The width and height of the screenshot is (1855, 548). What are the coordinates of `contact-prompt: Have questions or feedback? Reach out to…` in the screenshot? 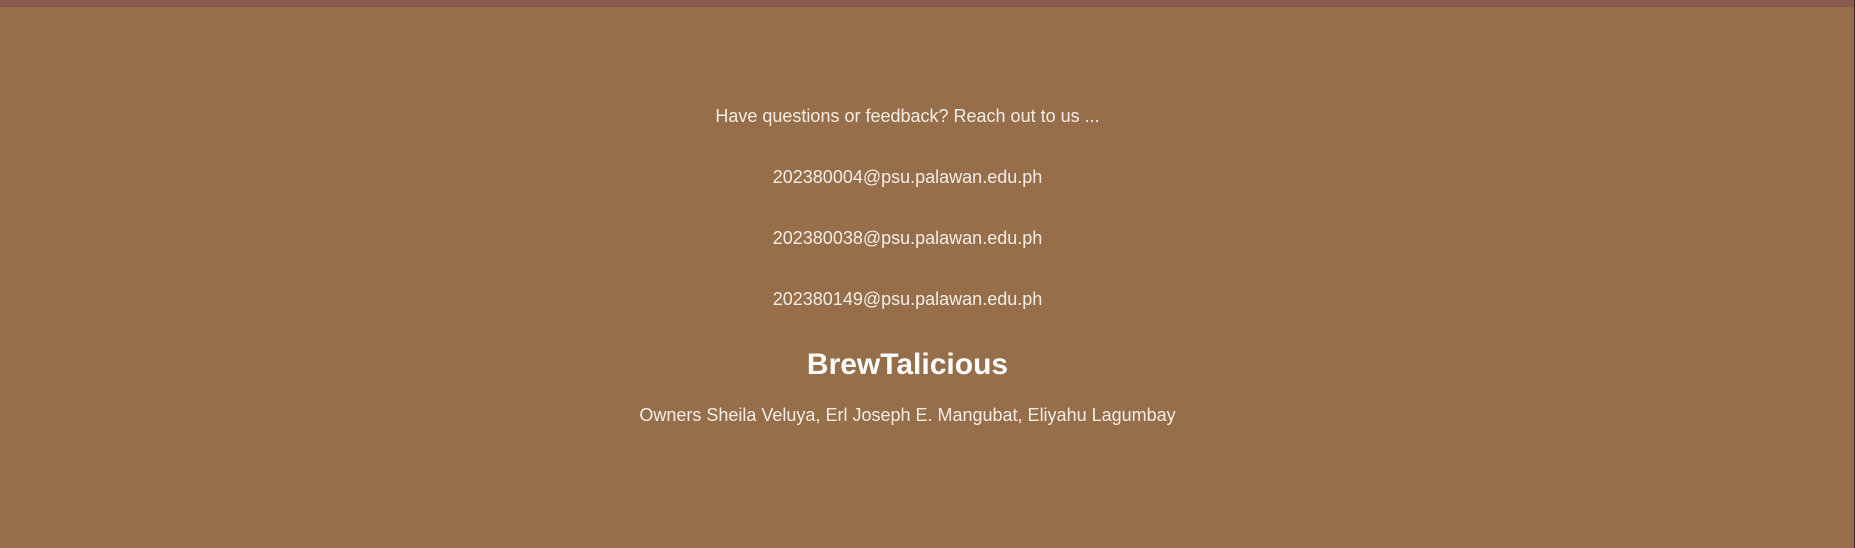 It's located at (907, 116).